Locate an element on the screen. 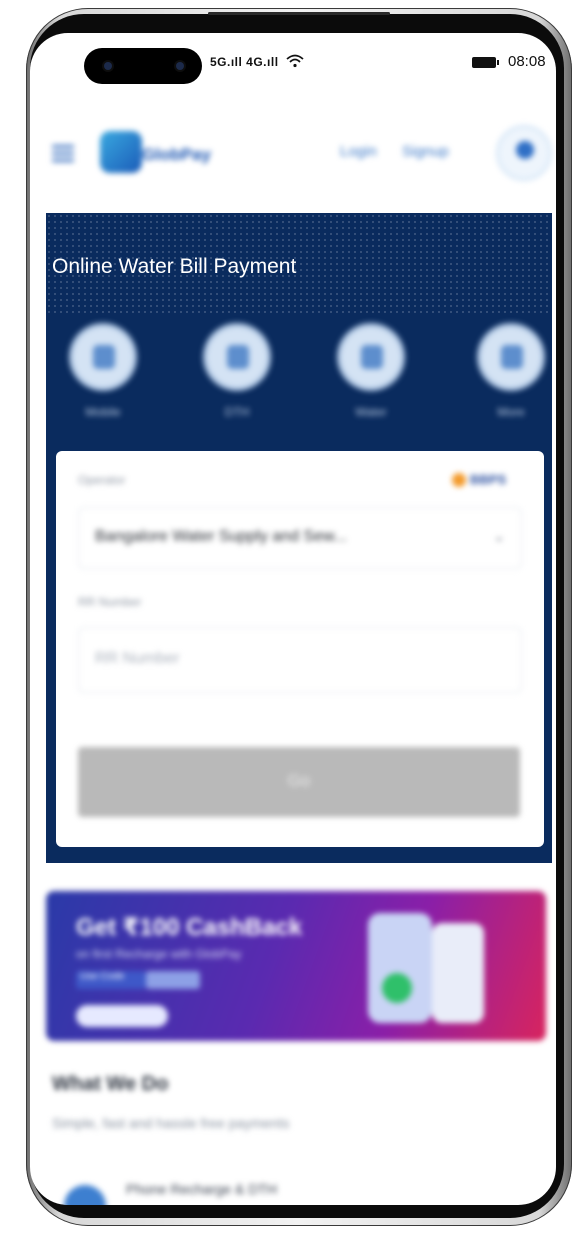 This screenshot has width=588, height=1233. bbps-text: BBPS is located at coordinates (488, 479).